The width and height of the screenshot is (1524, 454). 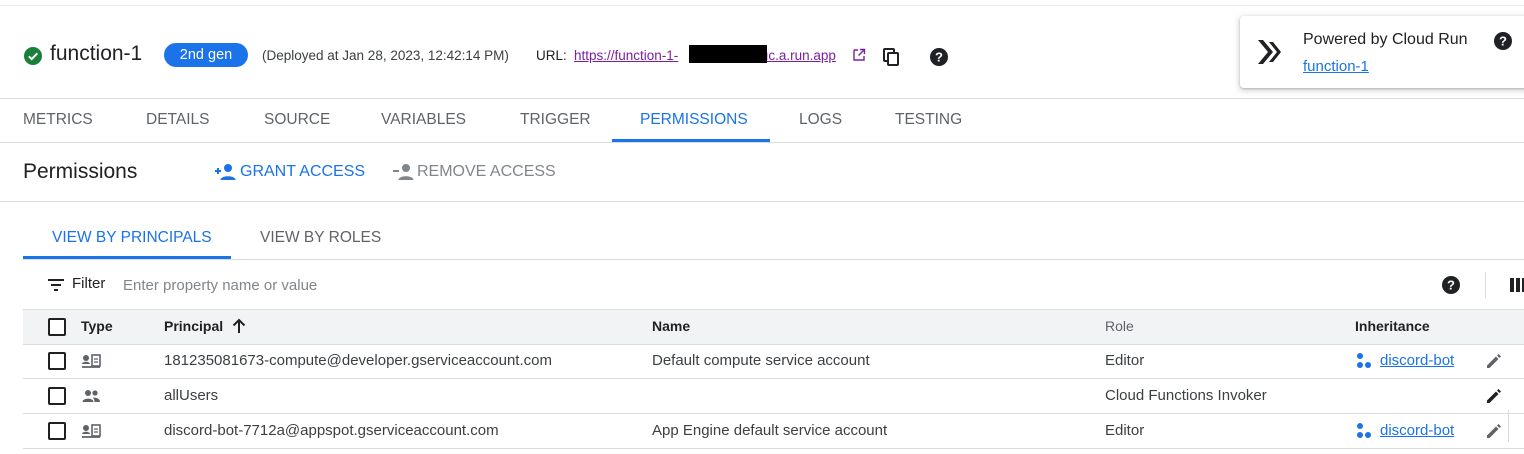 What do you see at coordinates (56, 285) in the screenshot?
I see `filter-icon` at bounding box center [56, 285].